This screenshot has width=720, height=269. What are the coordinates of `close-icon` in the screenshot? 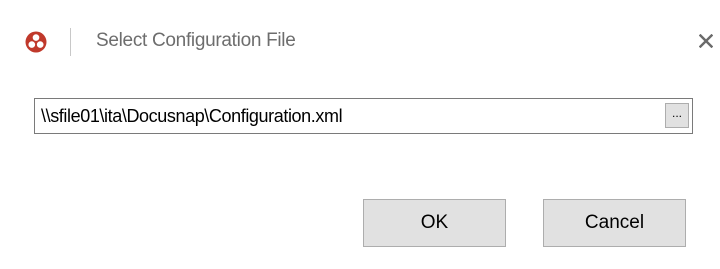 It's located at (706, 43).